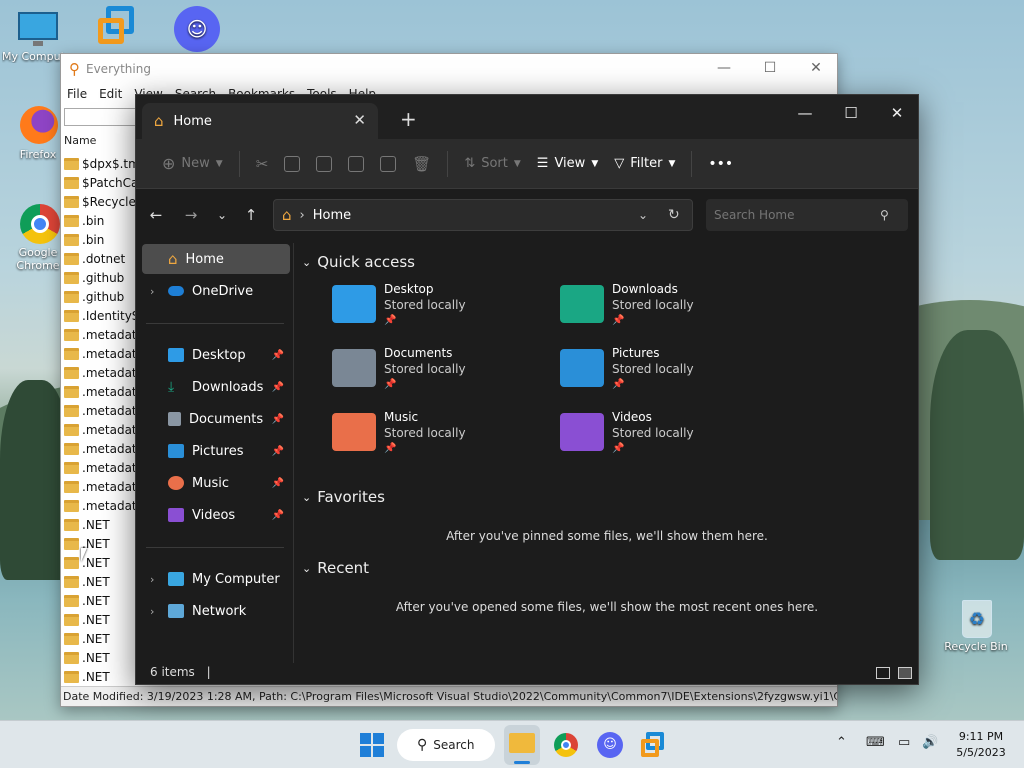 This screenshot has width=1024, height=768. Describe the element at coordinates (216, 387) in the screenshot. I see `sidebar-item-downloads: ⤓ Downloads 📌` at that location.